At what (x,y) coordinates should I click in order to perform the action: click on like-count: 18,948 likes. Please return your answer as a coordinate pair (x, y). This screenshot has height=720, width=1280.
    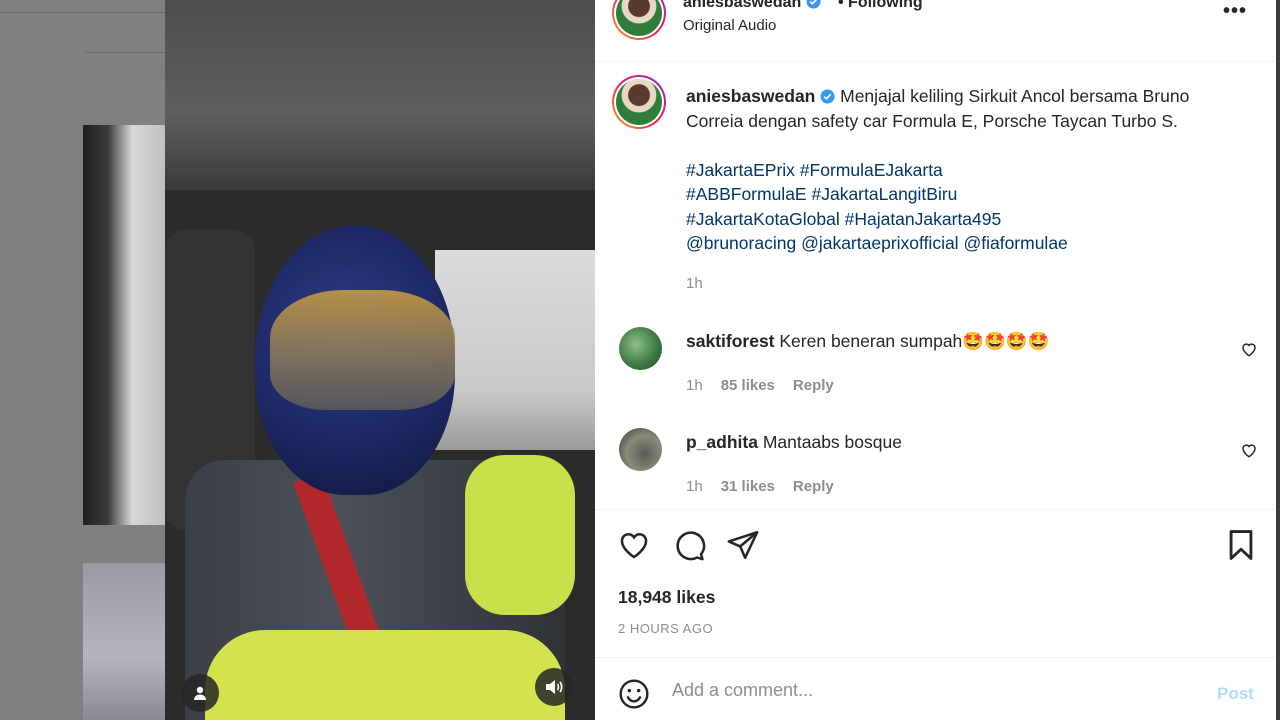
    Looking at the image, I should click on (666, 597).